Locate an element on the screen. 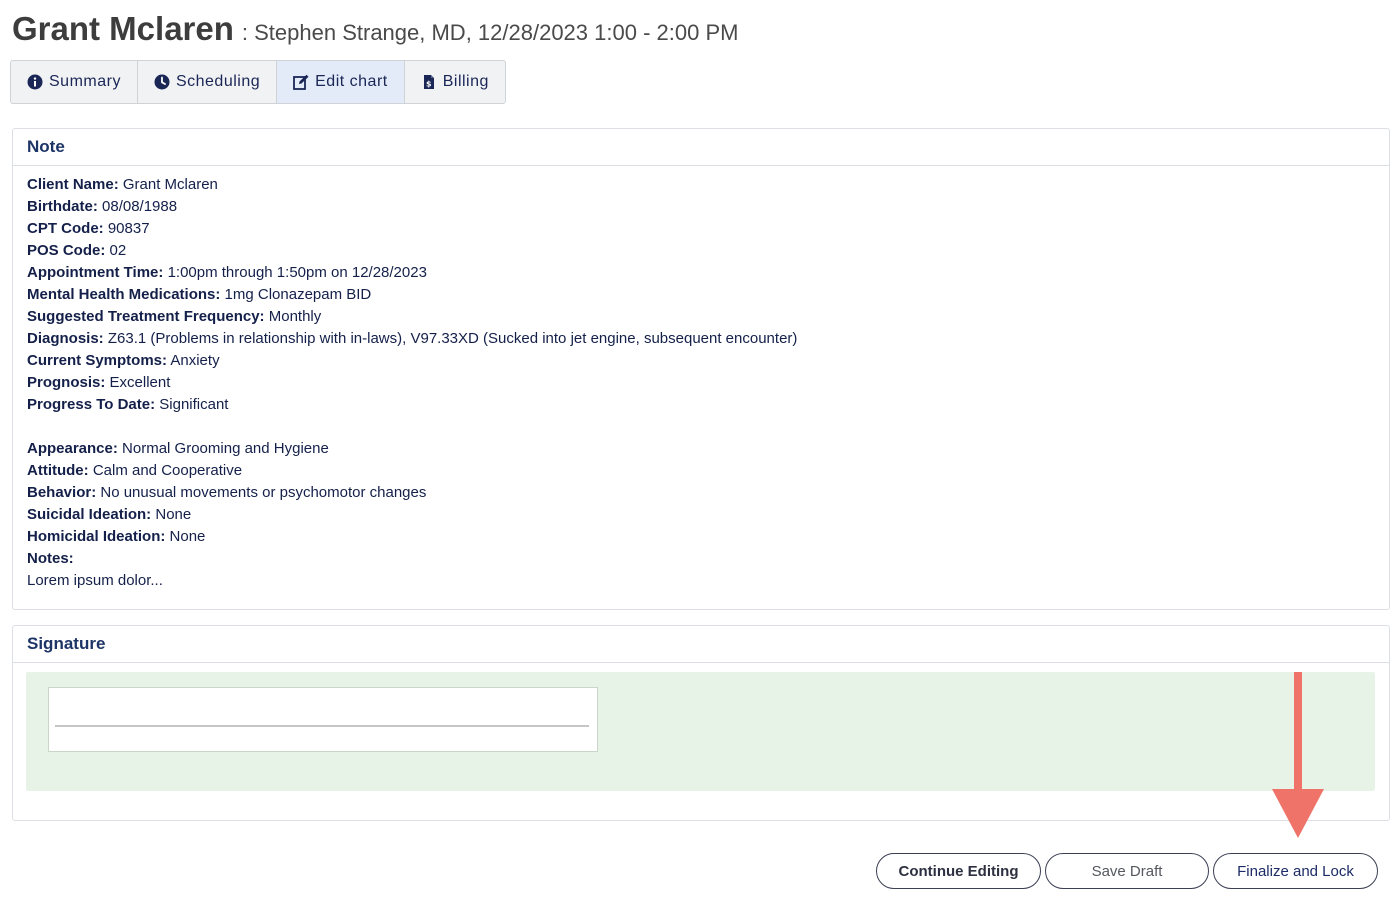 The height and width of the screenshot is (907, 1400). tab-summary: Summary is located at coordinates (74, 82).